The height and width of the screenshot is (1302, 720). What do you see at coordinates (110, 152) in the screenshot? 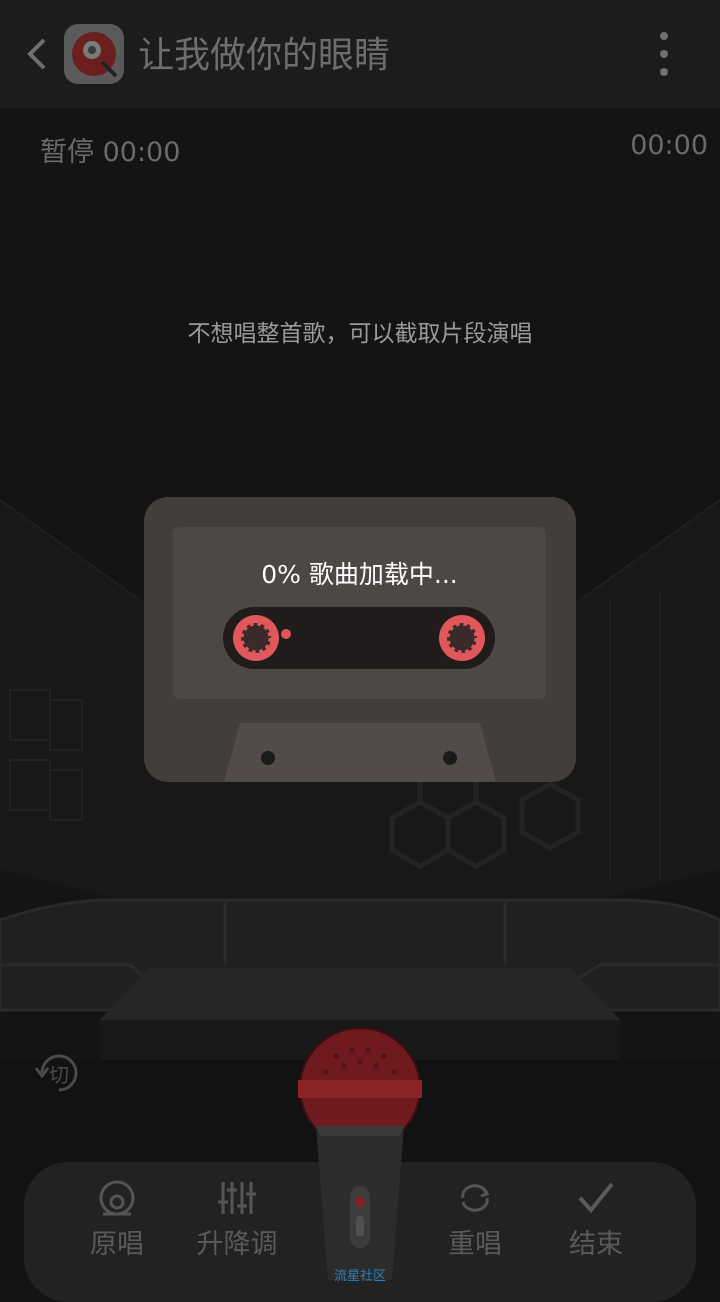
I see `pause-status: 暂停 00:00` at bounding box center [110, 152].